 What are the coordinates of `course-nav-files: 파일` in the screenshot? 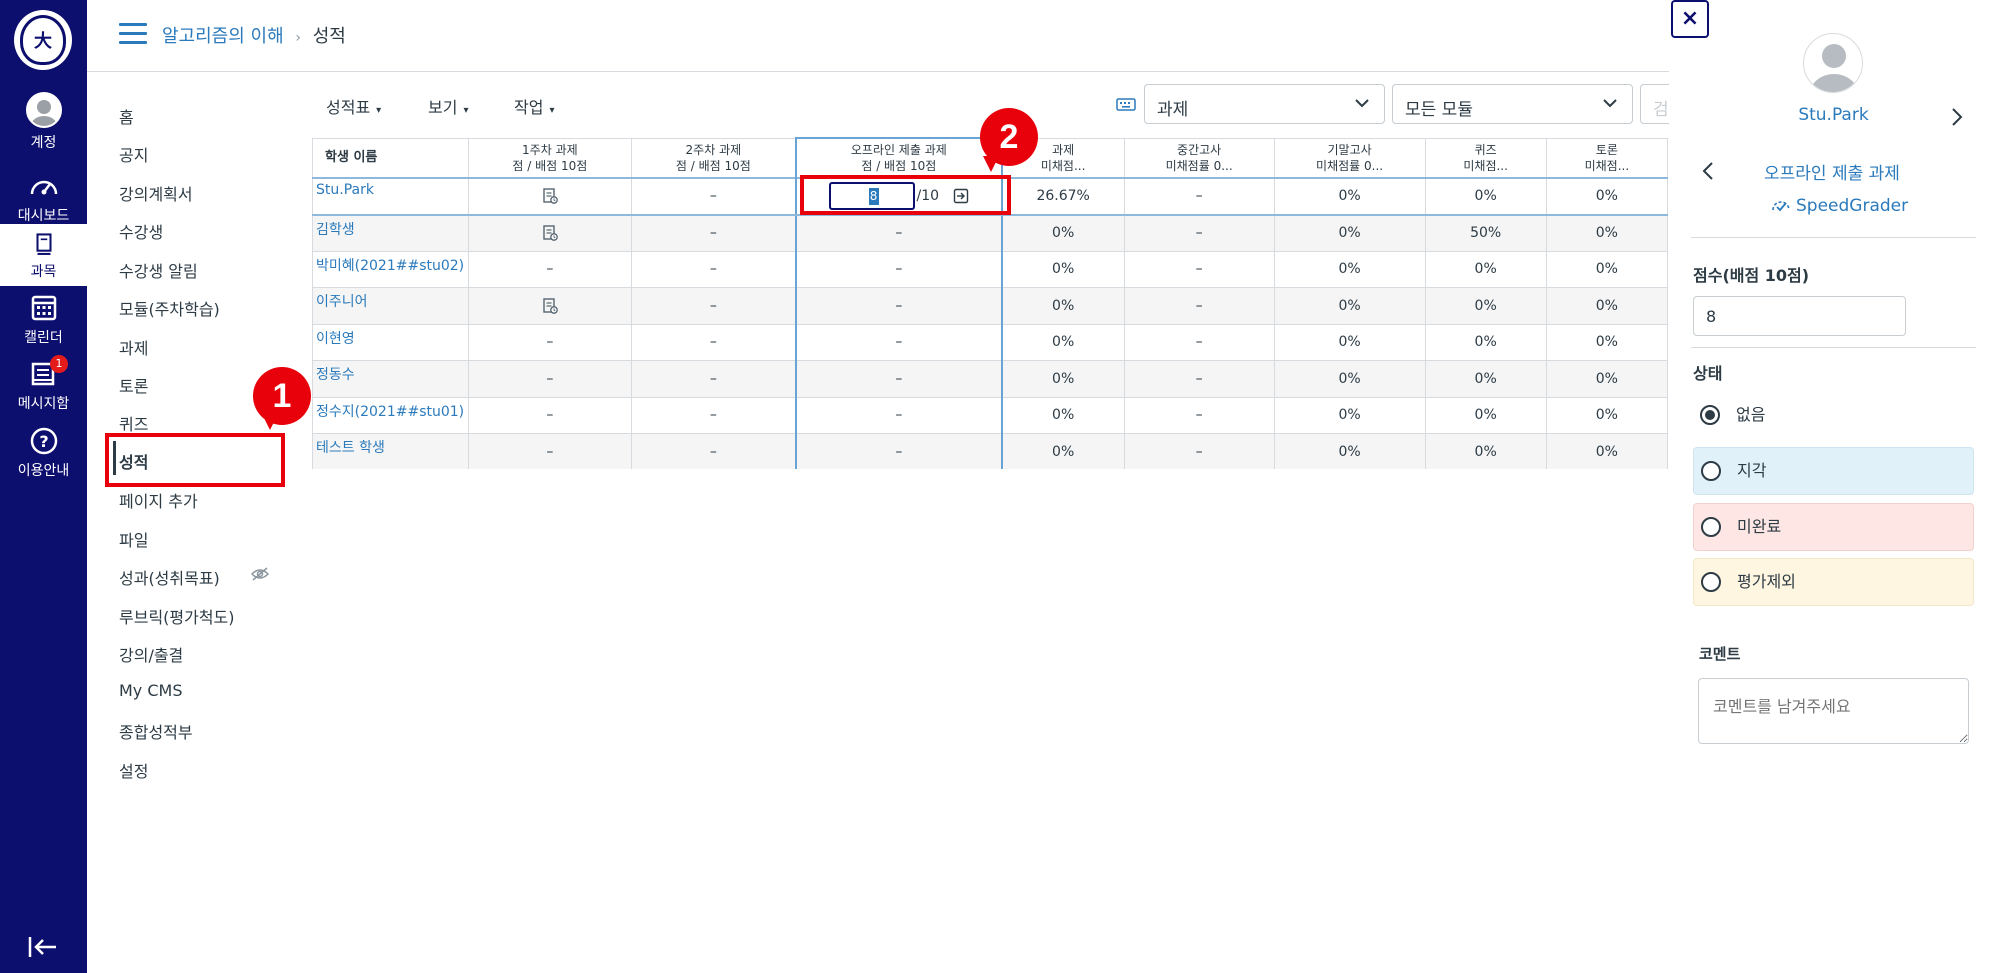 It's located at (133, 539).